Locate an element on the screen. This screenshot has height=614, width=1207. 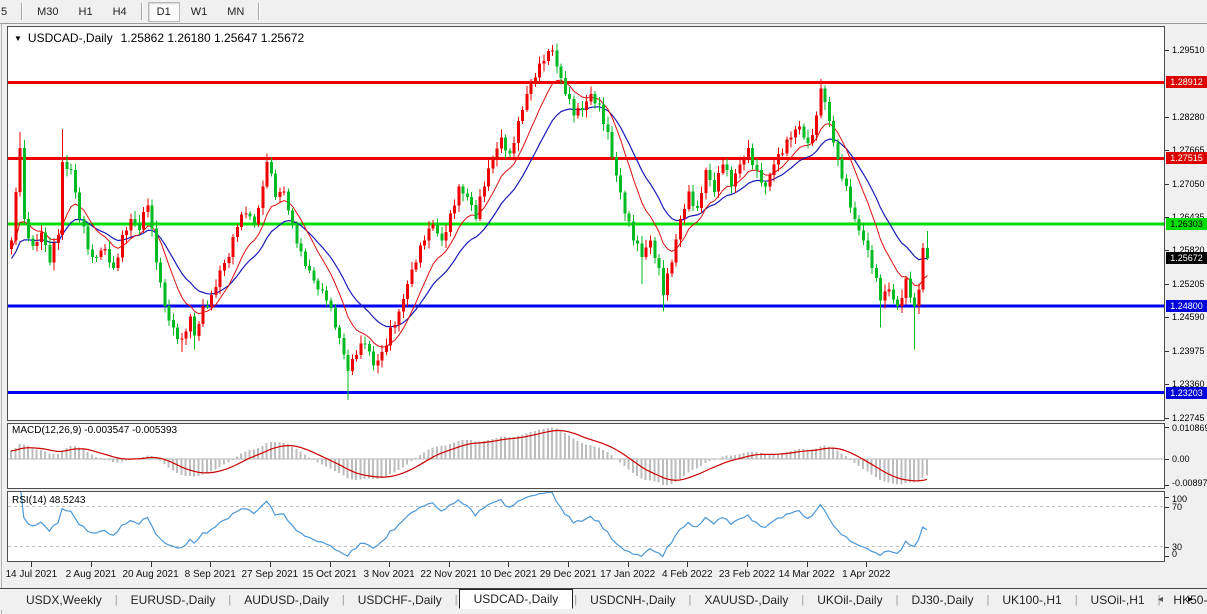
date-axis-tick is located at coordinates (270, 564).